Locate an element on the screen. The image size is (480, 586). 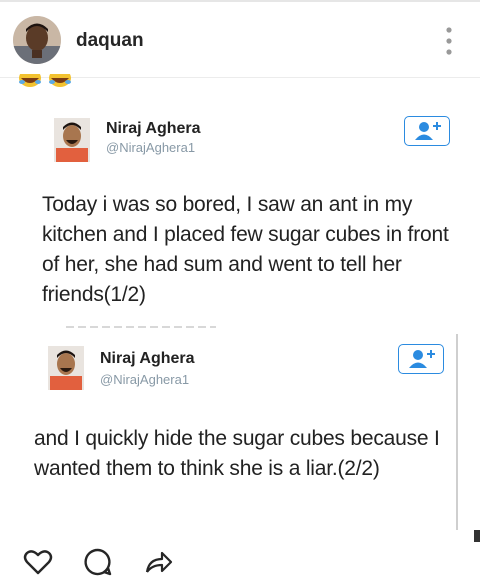
scrollbar is located at coordinates (477, 536).